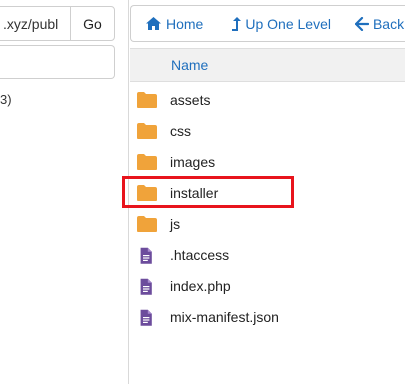 This screenshot has width=405, height=384. What do you see at coordinates (267, 130) in the screenshot?
I see `list-item: css` at bounding box center [267, 130].